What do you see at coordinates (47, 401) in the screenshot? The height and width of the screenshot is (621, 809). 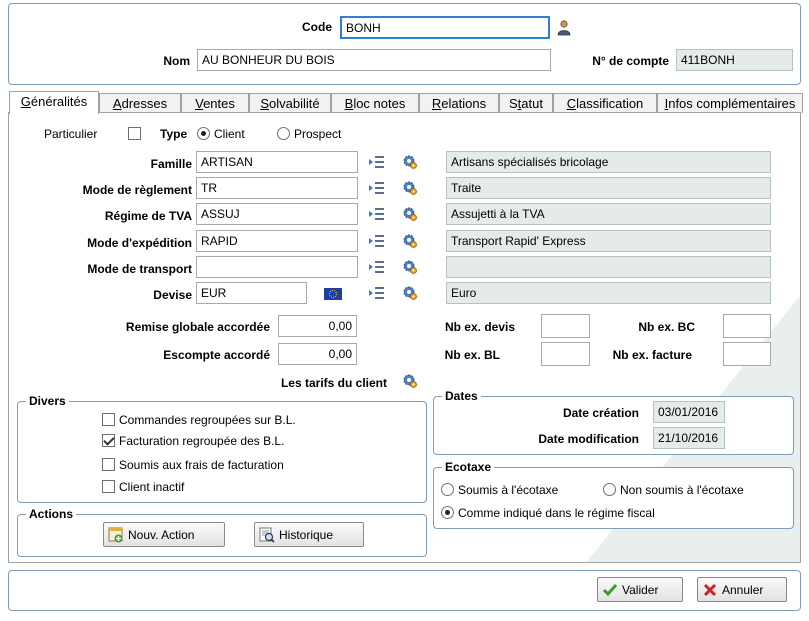 I see `divers-title: Divers` at bounding box center [47, 401].